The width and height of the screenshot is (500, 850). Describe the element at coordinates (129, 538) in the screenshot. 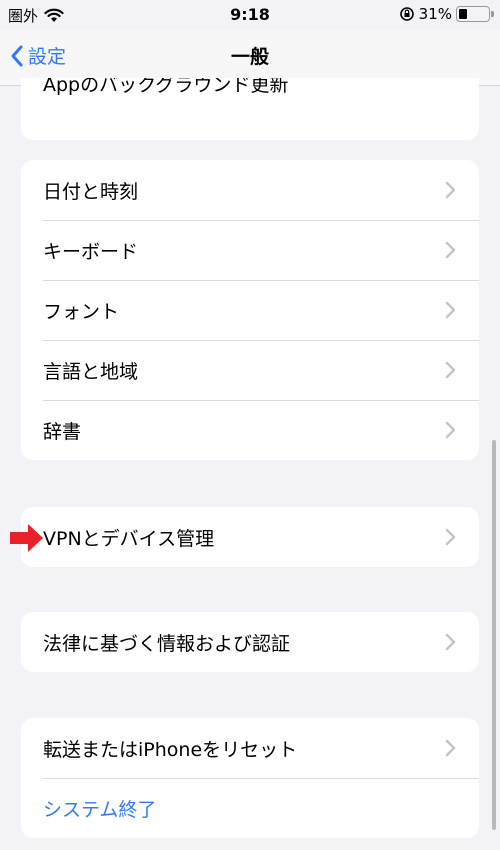

I see `row-label: VPNとデバイス管理` at that location.